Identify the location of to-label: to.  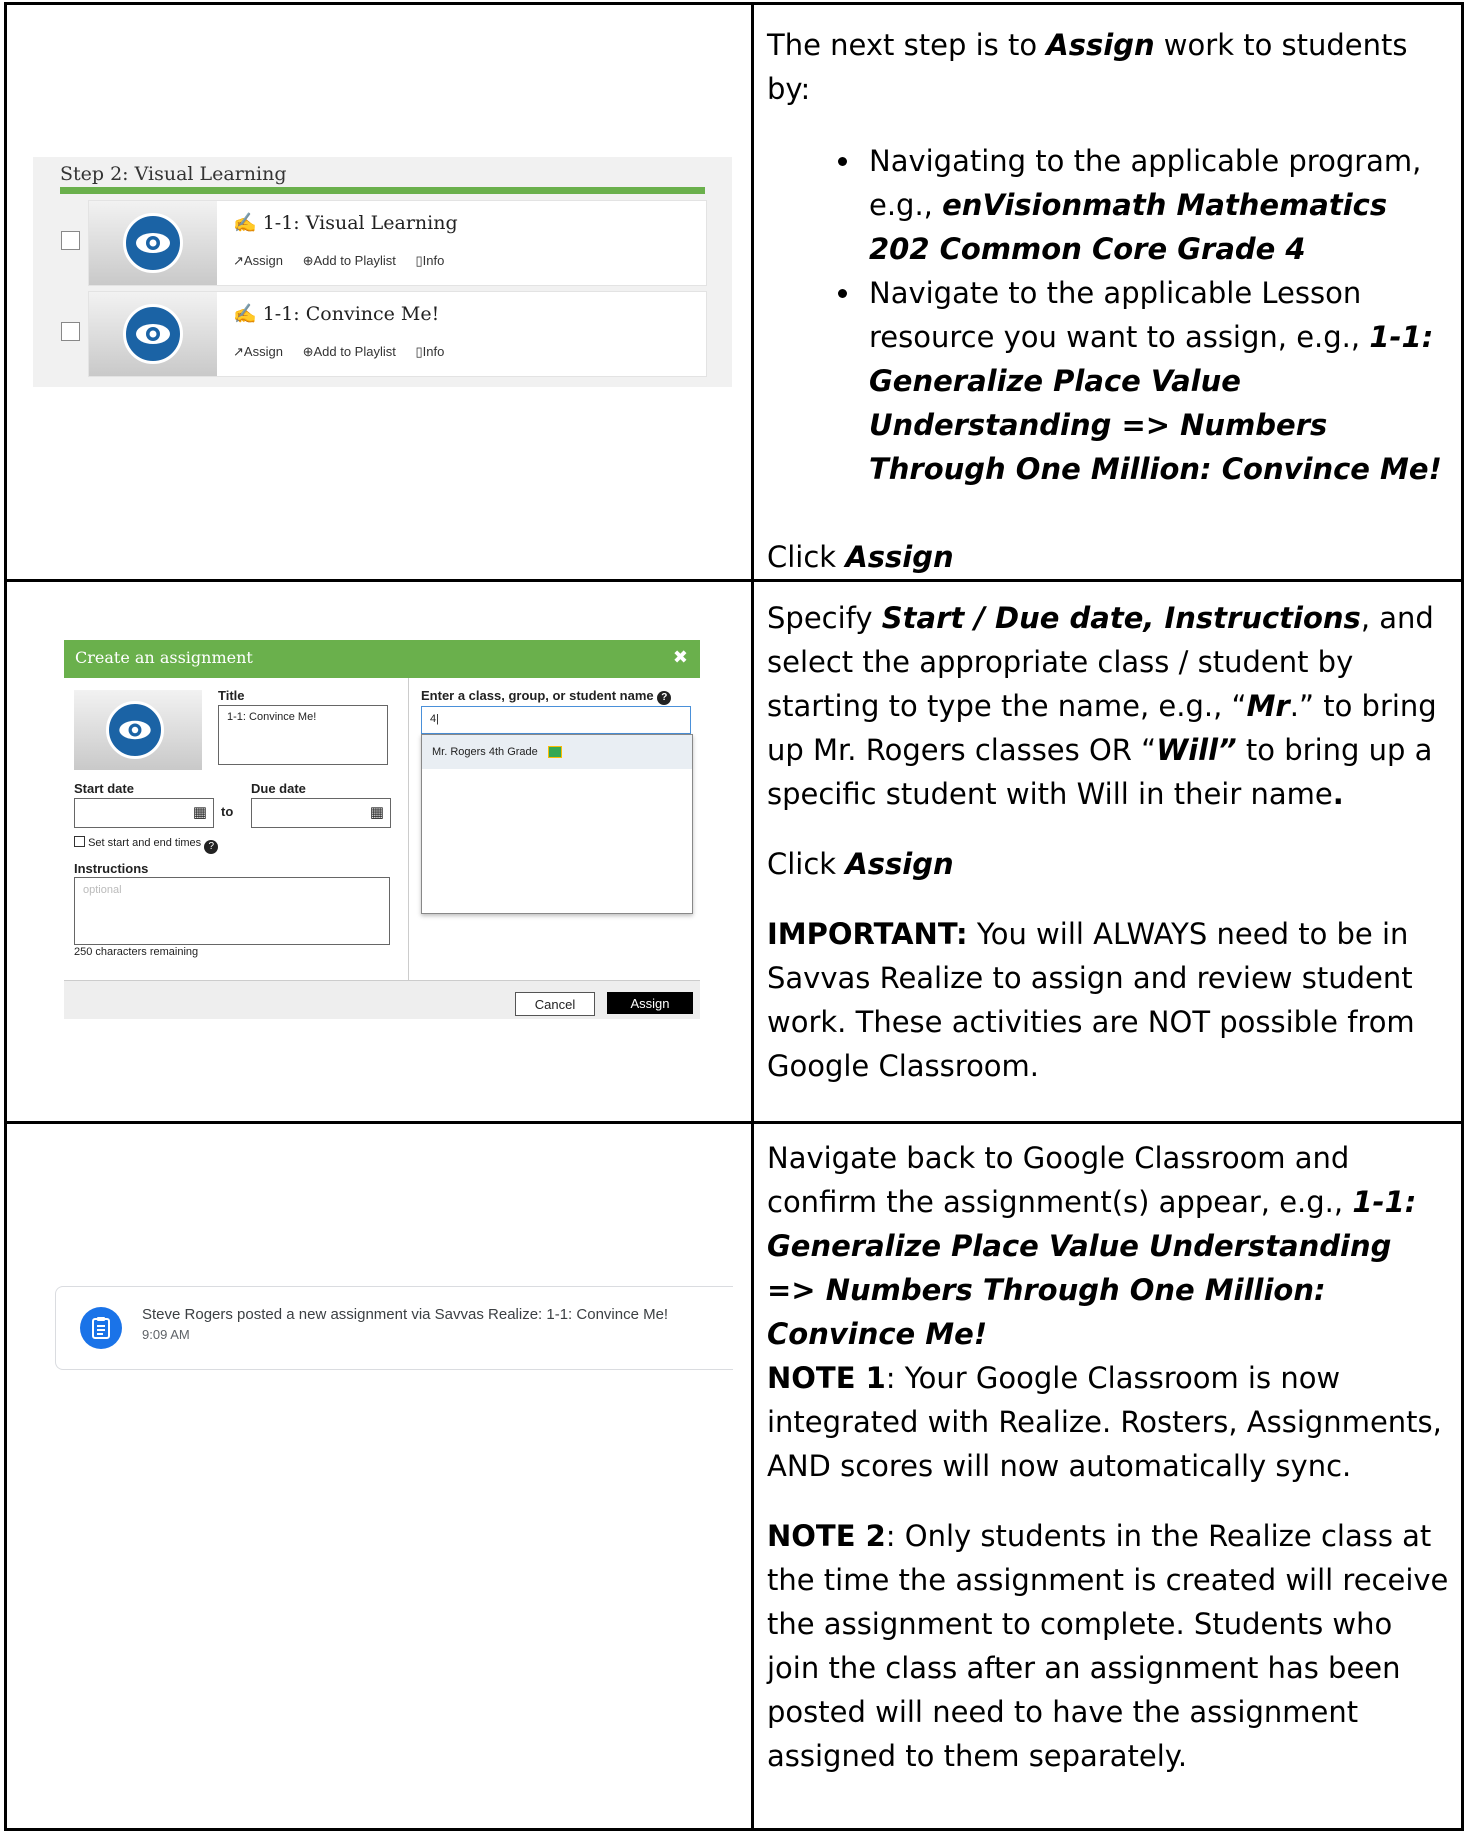
(227, 811).